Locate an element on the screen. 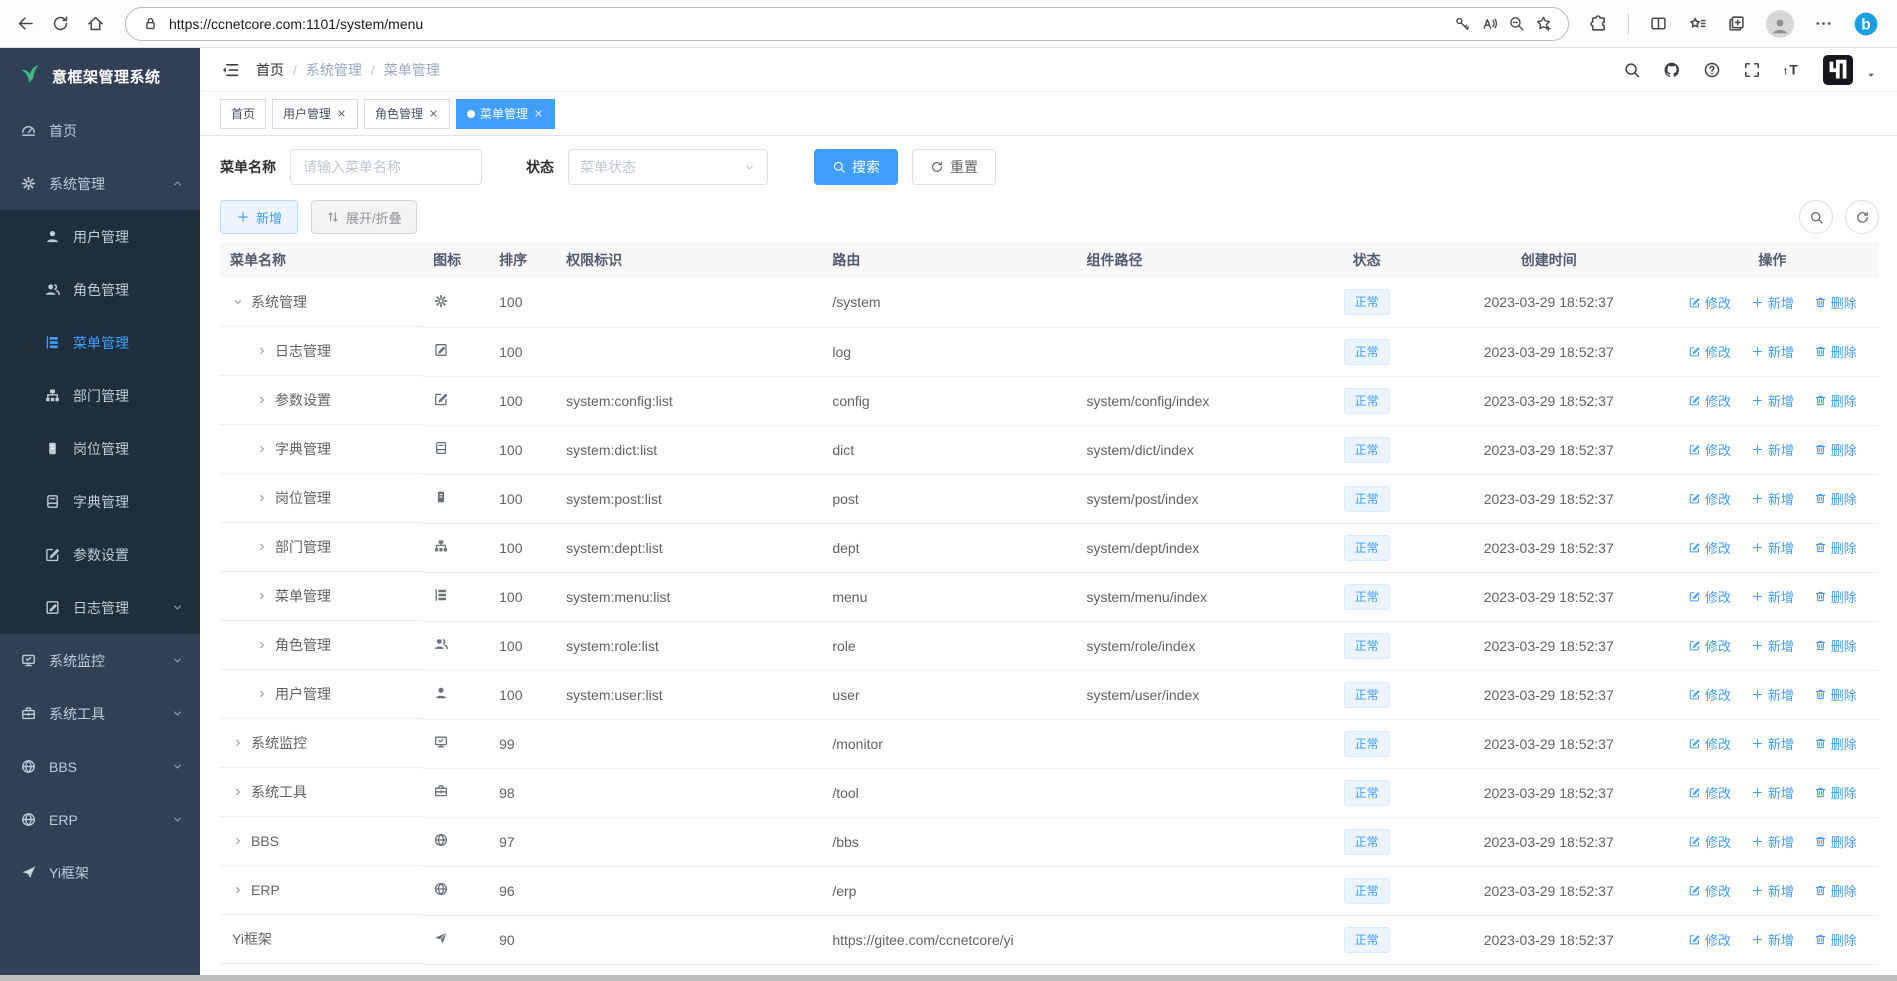 The height and width of the screenshot is (981, 1897). collapse-row-icon is located at coordinates (238, 302).